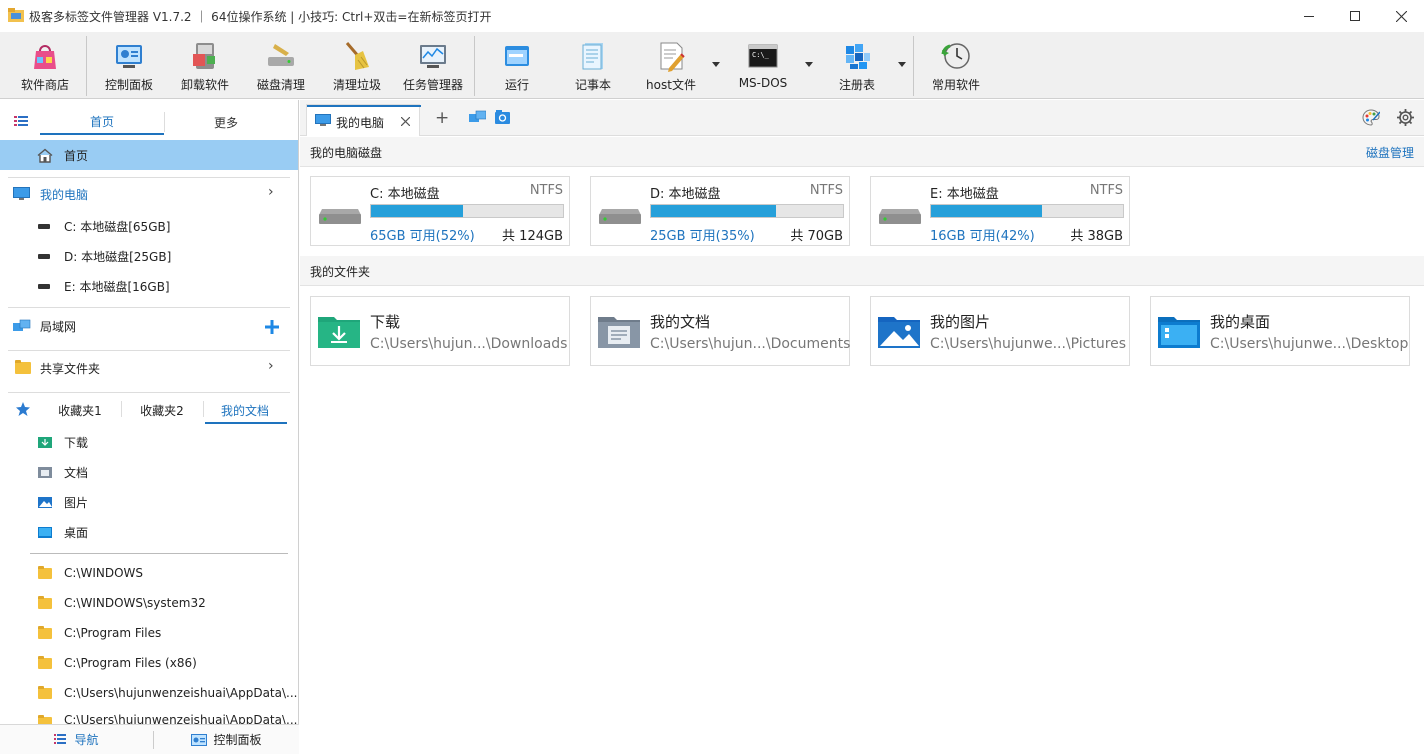  I want to click on disk-usage-bar, so click(747, 211).